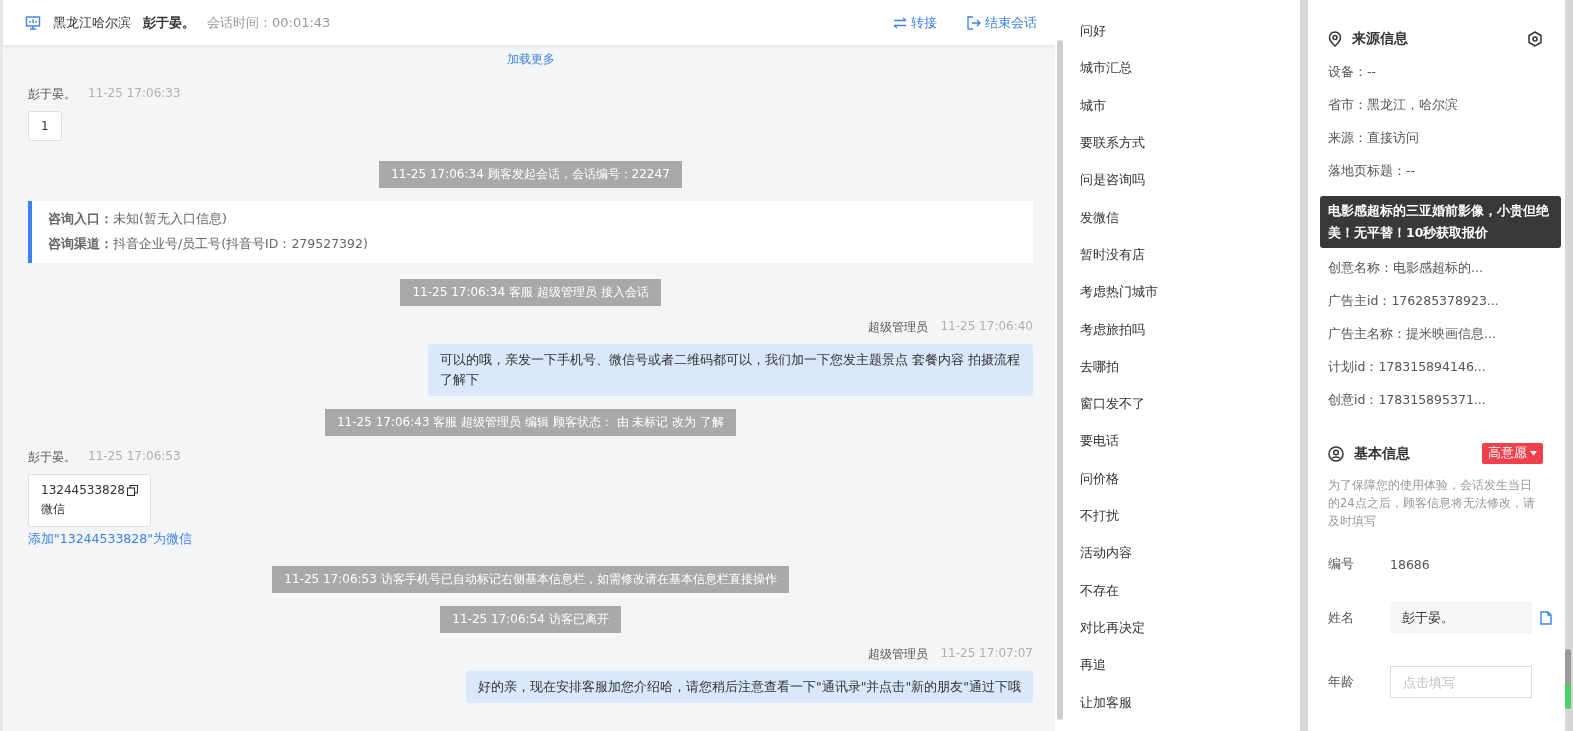  I want to click on quick-reply-item: 让加客服, so click(1190, 712).